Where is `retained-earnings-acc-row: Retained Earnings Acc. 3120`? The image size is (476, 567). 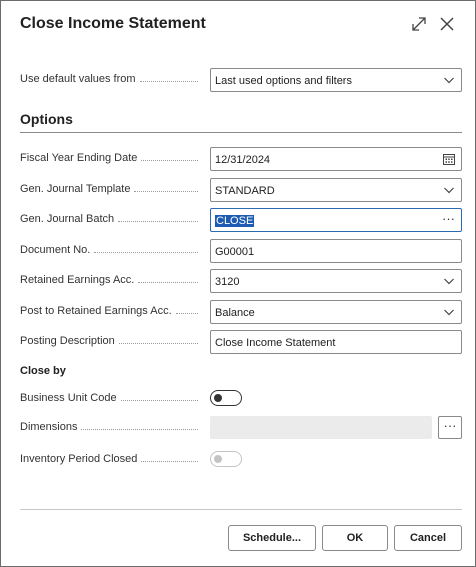
retained-earnings-acc-row: Retained Earnings Acc. 3120 is located at coordinates (241, 281).